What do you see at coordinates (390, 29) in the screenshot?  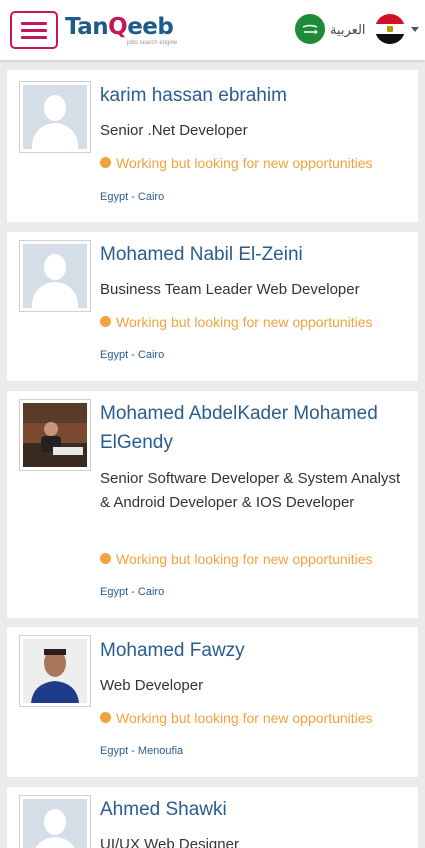 I see `egypt-flag-icon` at bounding box center [390, 29].